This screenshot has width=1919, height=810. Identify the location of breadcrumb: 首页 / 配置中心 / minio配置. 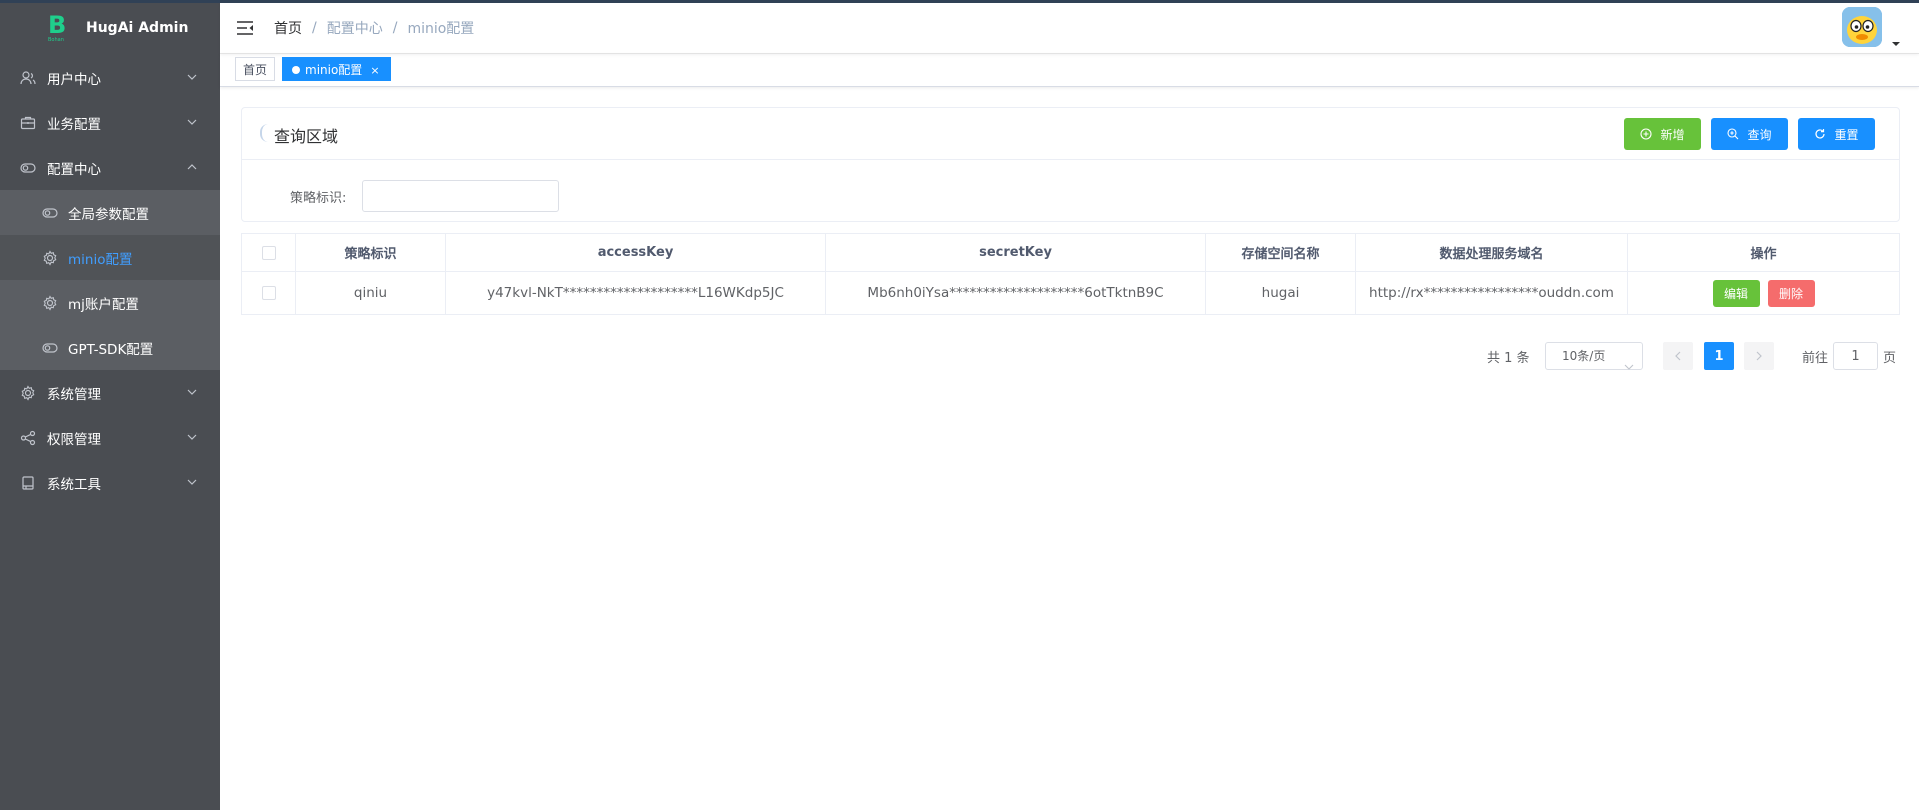
(374, 28).